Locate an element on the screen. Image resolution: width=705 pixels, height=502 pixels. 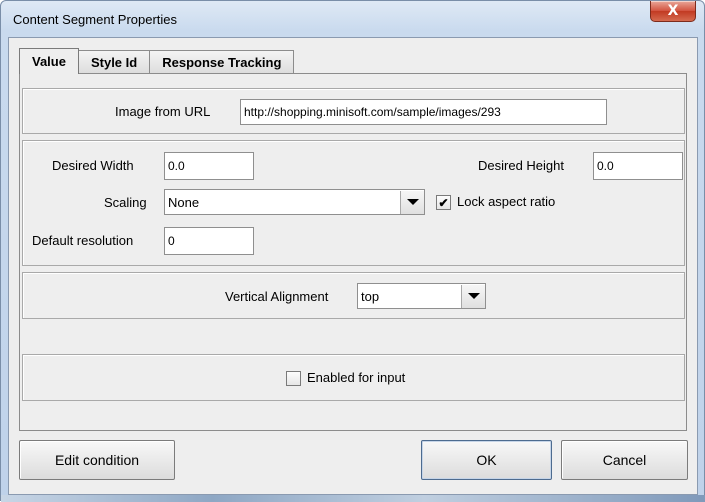
lock-aspect-checkbox: ✔ is located at coordinates (443, 202).